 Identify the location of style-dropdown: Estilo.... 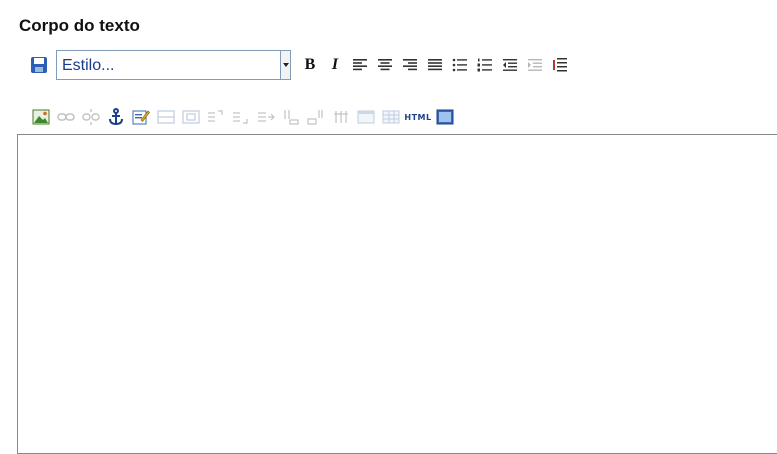
(173, 65).